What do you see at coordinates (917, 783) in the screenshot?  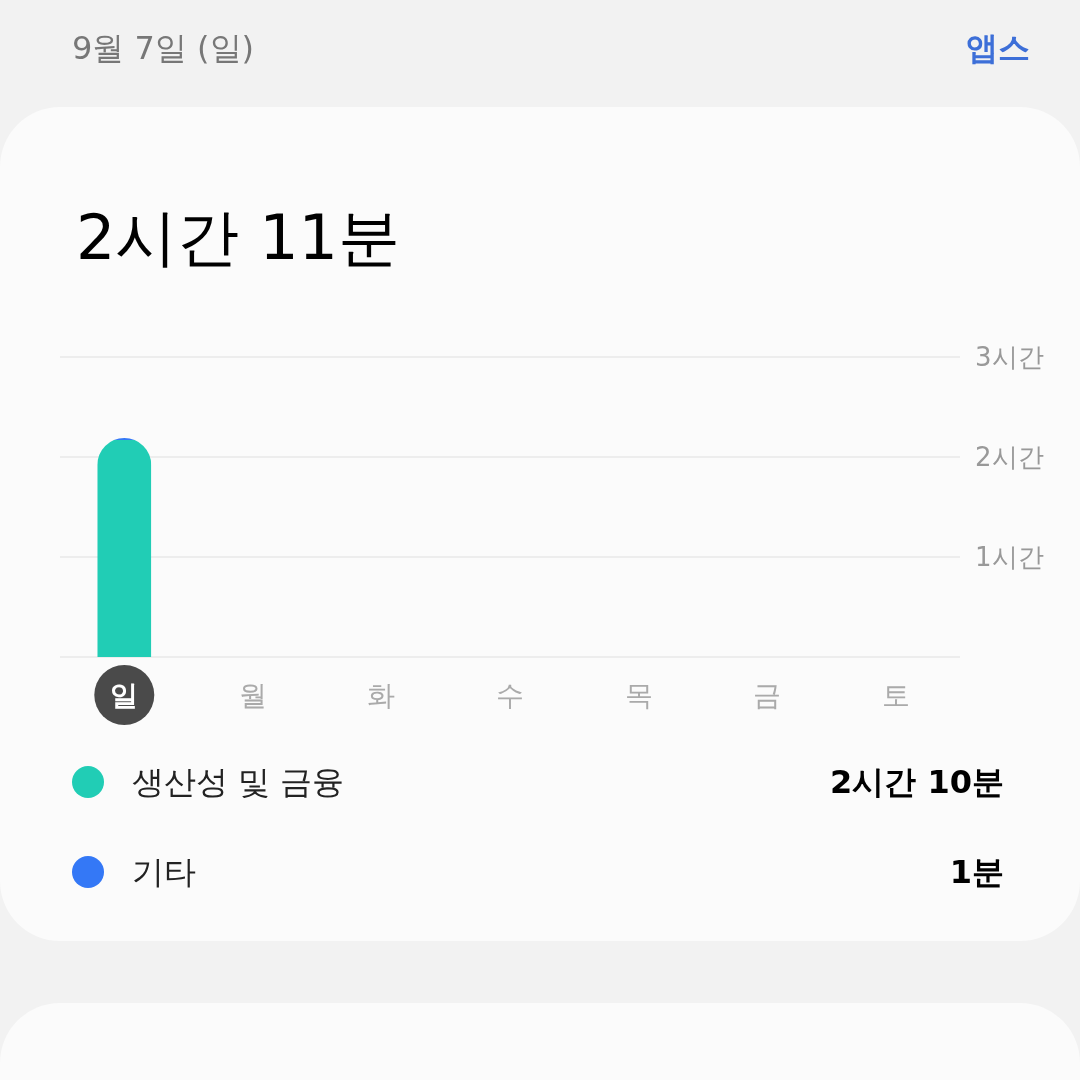 I see `category-time: 2시간 10분` at bounding box center [917, 783].